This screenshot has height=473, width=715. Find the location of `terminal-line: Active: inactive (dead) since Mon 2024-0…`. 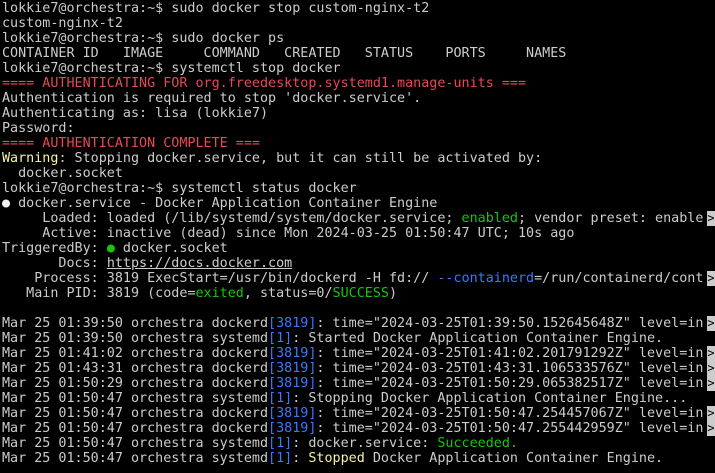

terminal-line: Active: inactive (dead) since Mon 2024-0… is located at coordinates (358, 233).